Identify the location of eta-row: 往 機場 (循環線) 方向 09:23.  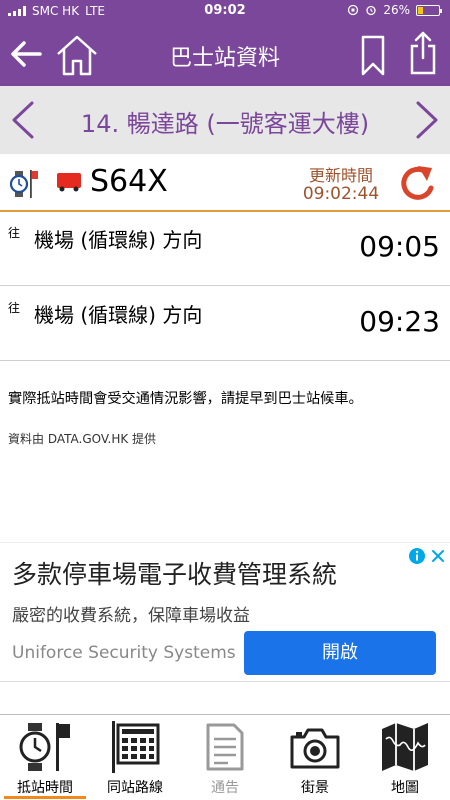
(225, 324).